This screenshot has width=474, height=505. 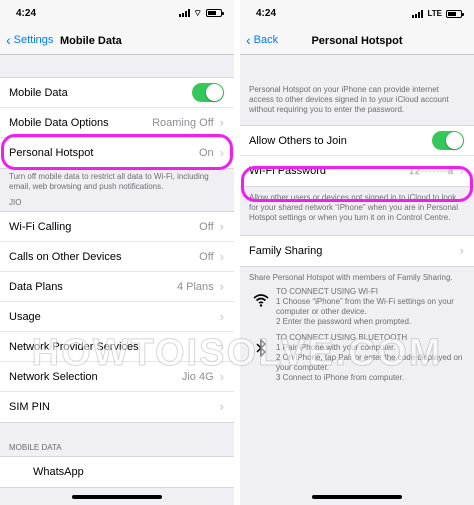 What do you see at coordinates (431, 171) in the screenshot?
I see `wifi-password-value: 12·······a` at bounding box center [431, 171].